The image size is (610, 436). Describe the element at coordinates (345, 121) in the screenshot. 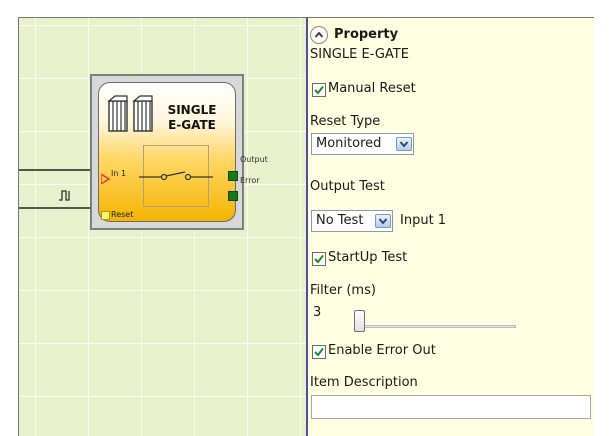

I see `reset-type-label: Reset Type` at that location.